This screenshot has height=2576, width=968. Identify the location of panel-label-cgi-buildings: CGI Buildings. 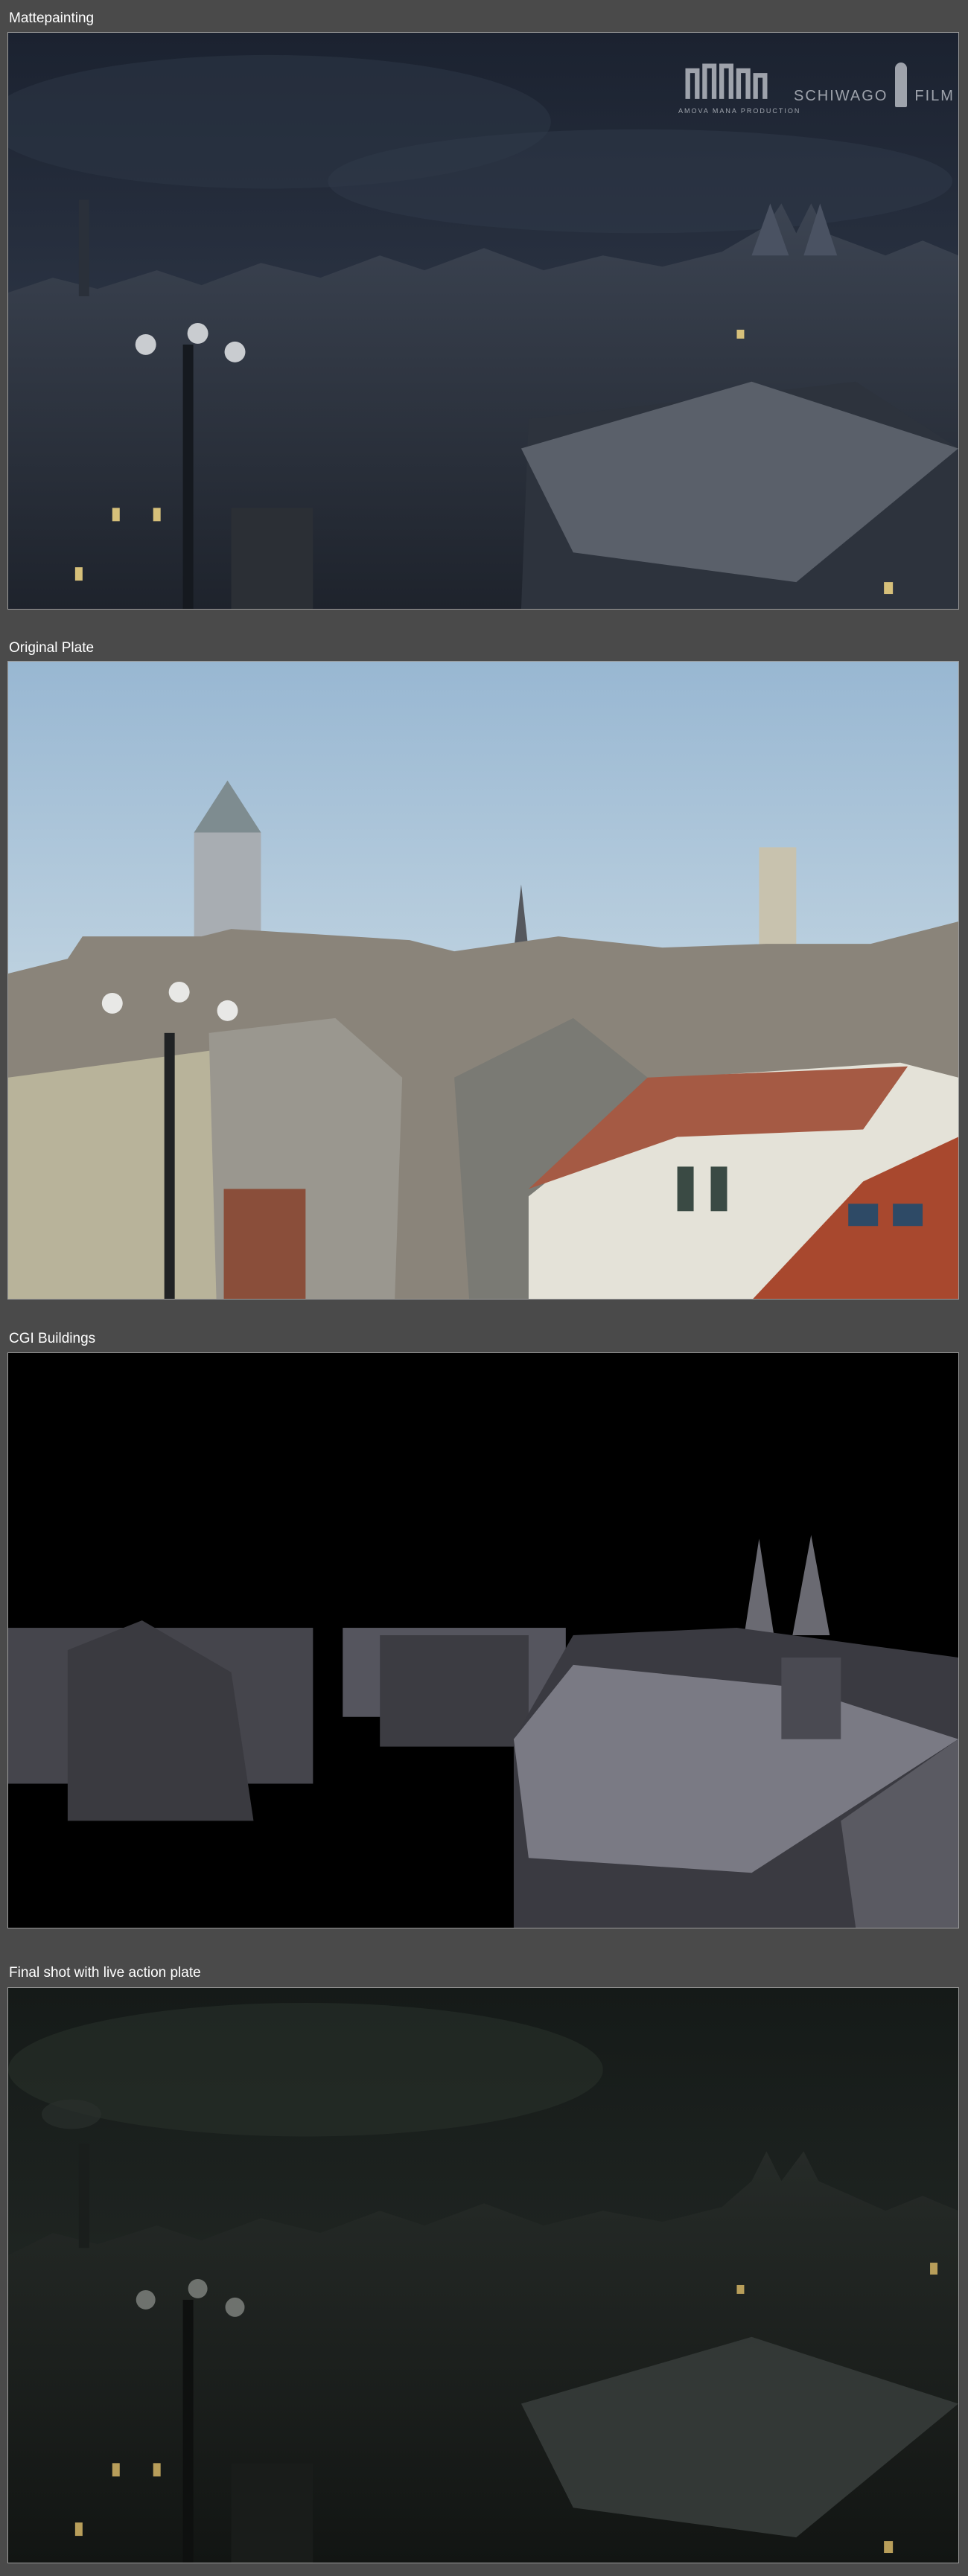
(52, 1338).